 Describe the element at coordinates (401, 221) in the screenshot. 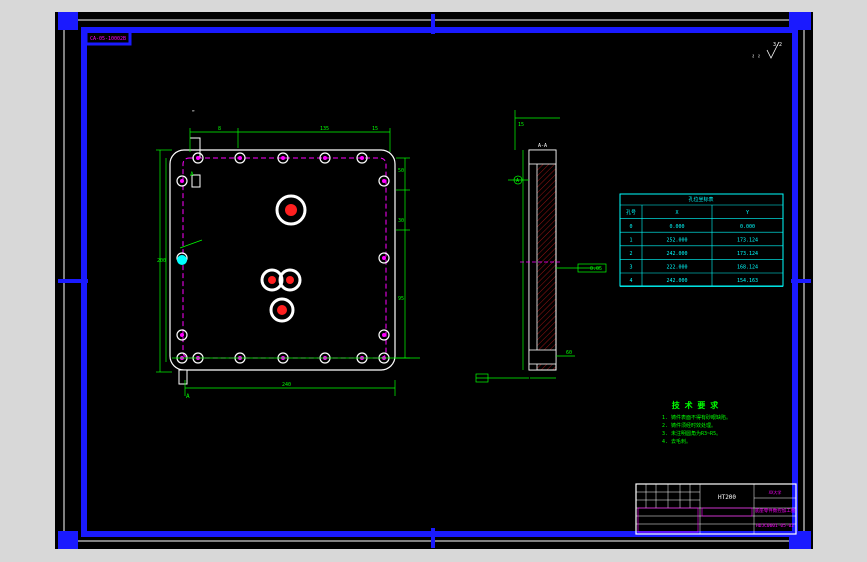

I see `dim-right-2: 30` at that location.